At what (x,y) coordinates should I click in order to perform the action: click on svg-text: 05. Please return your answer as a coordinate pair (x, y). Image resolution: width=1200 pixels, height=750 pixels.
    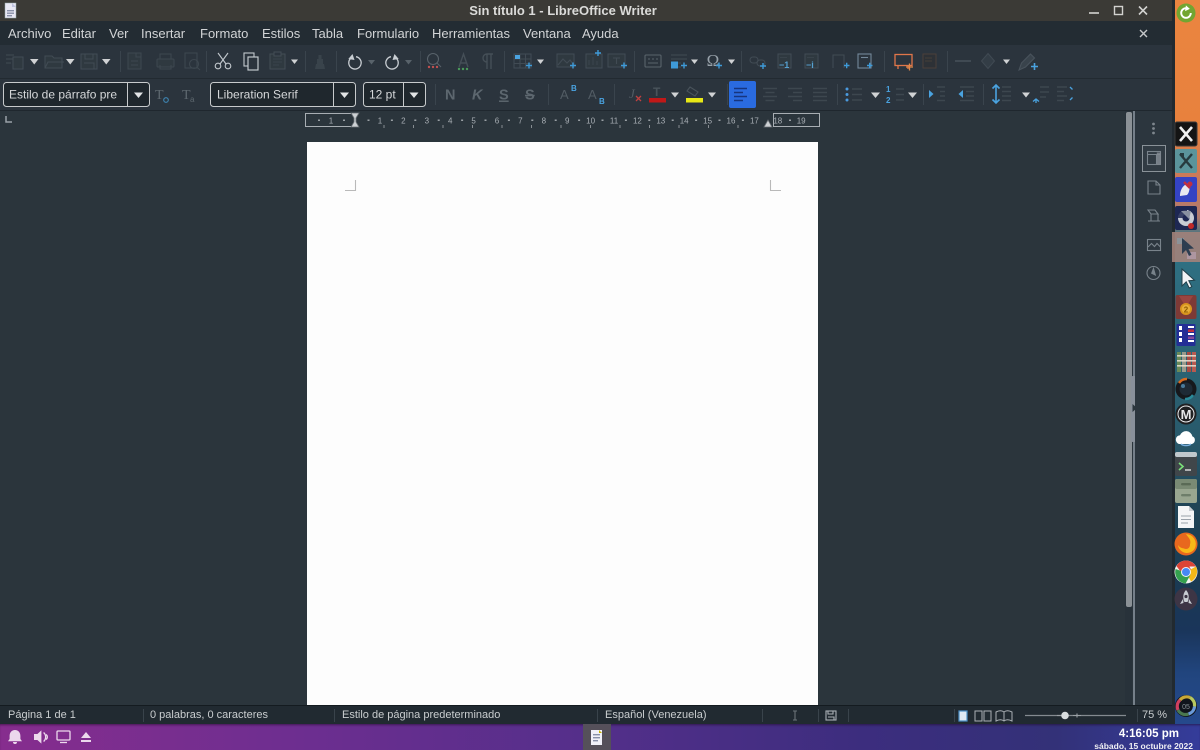
    Looking at the image, I should click on (1186, 707).